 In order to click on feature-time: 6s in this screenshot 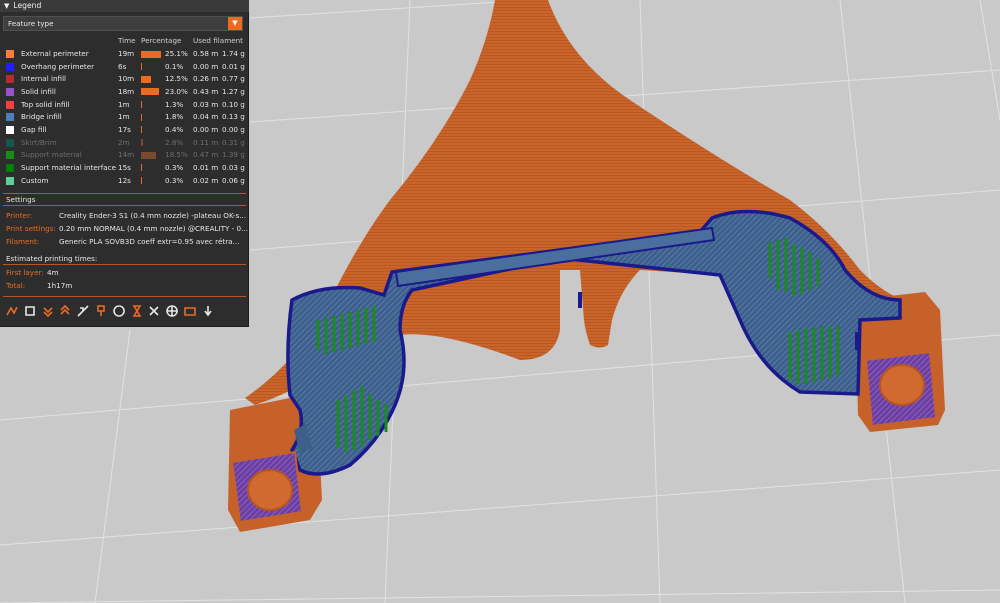, I will do `click(122, 66)`.